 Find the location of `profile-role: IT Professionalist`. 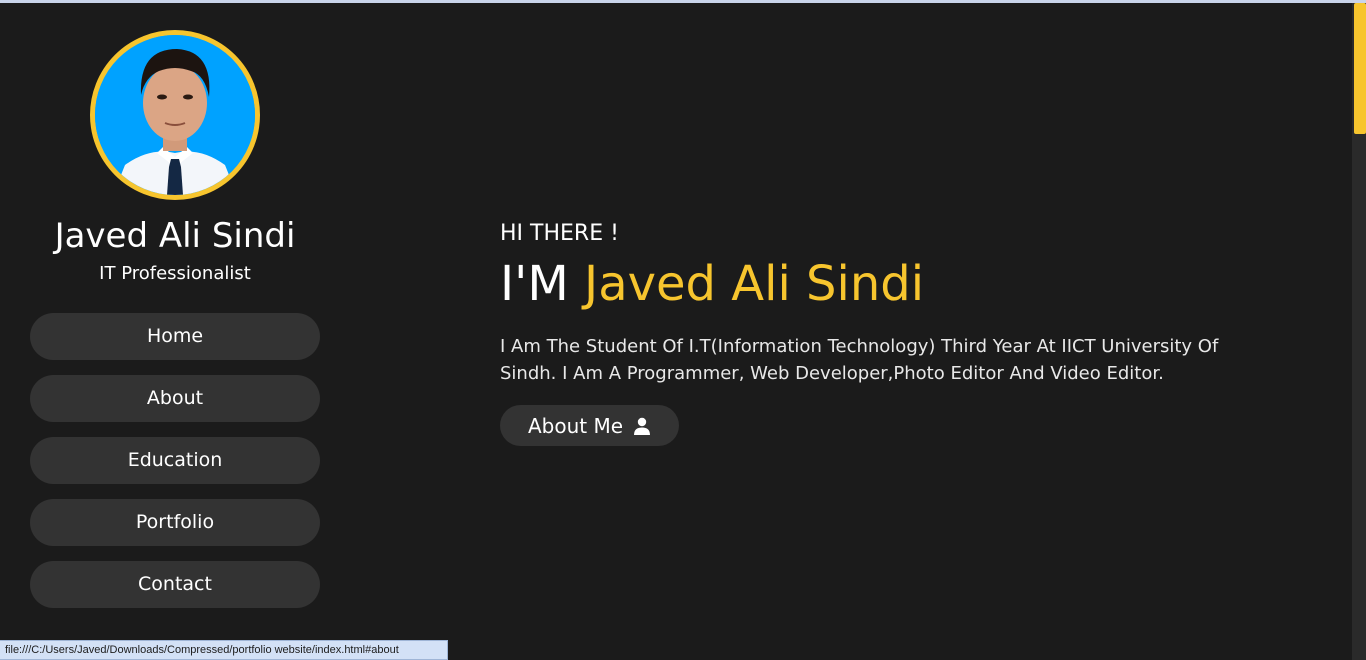

profile-role: IT Professionalist is located at coordinates (175, 273).